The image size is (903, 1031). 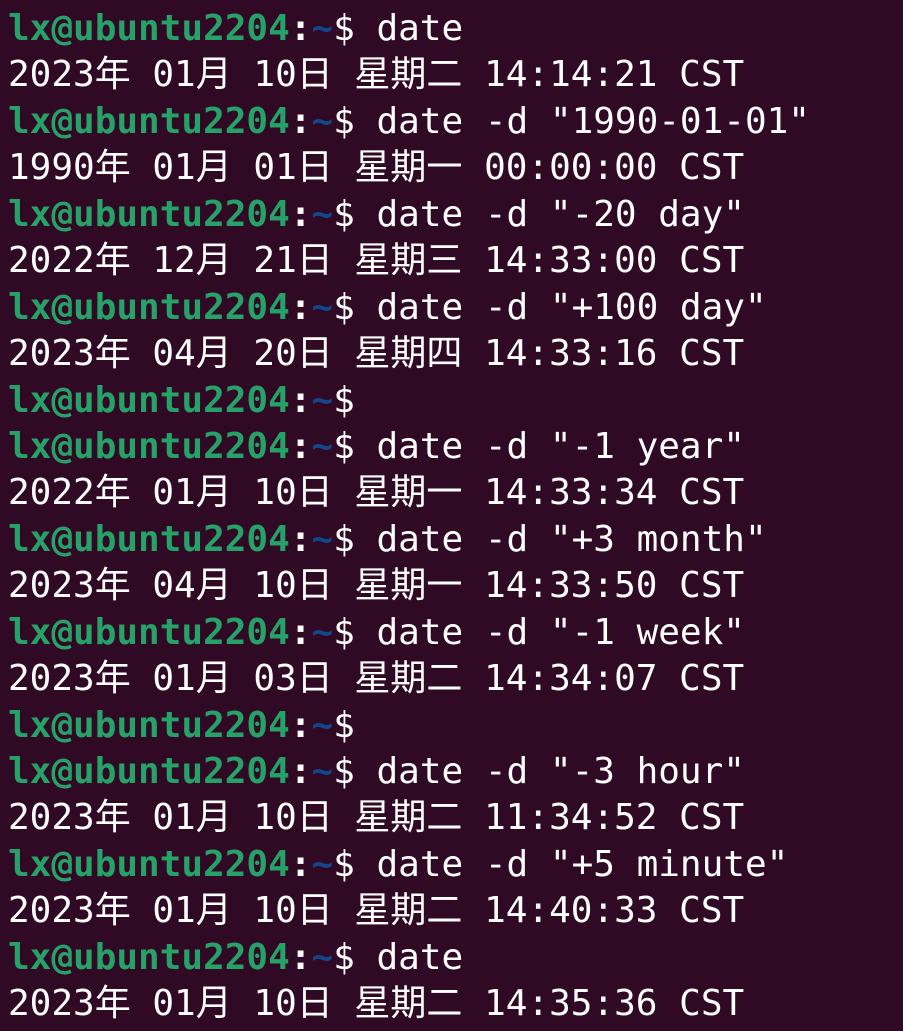 I want to click on output-line: 2022年 01月 10日 星期一 14:33:34 CST, so click(x=455, y=493).